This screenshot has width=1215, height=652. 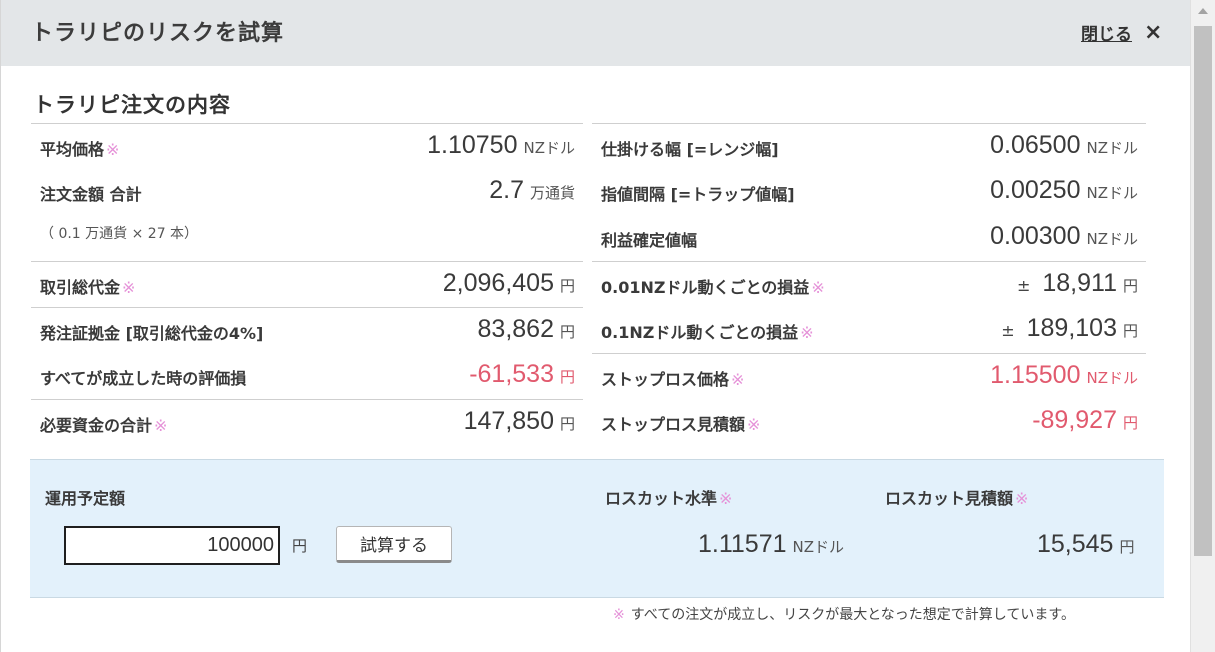 I want to click on row-value: ±18,911 円, so click(x=1077, y=283).